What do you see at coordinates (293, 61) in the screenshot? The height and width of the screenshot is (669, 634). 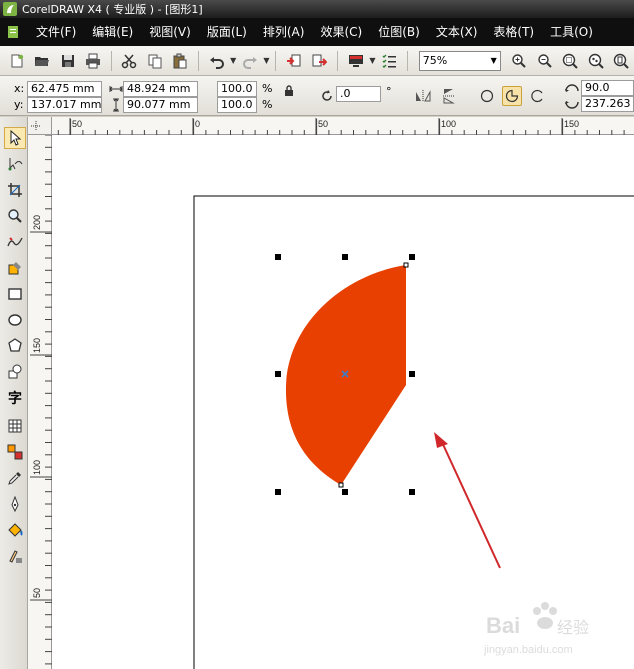 I see `import-icon` at bounding box center [293, 61].